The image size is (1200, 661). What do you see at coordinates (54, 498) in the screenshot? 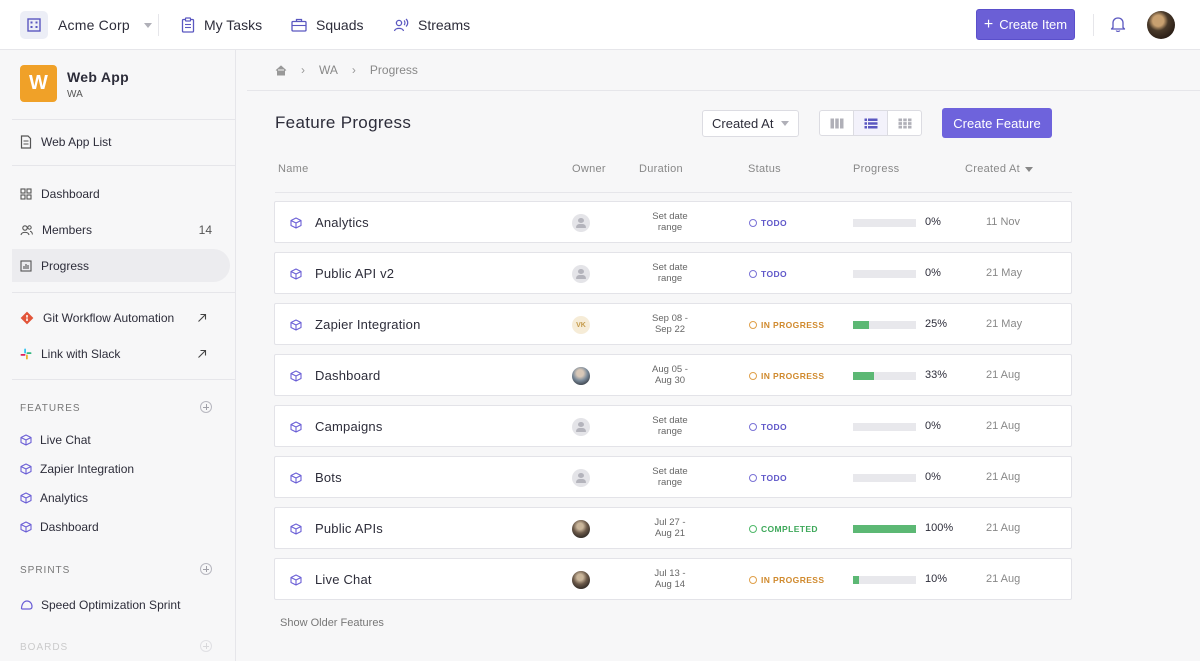
I see `sidebar-feature-analytics: Analytics` at bounding box center [54, 498].